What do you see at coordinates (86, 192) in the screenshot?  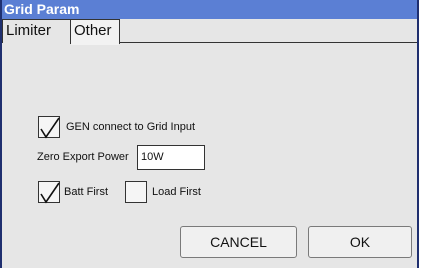 I see `batt-first-label: Batt First` at bounding box center [86, 192].